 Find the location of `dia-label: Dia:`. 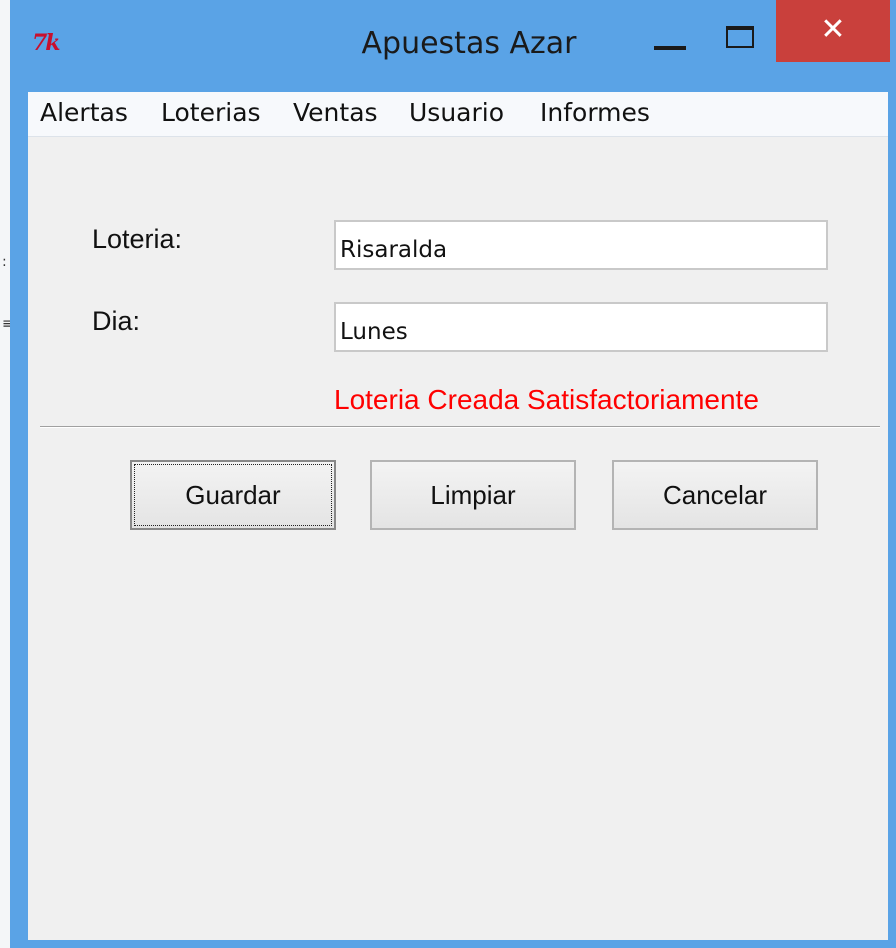

dia-label: Dia: is located at coordinates (116, 321).